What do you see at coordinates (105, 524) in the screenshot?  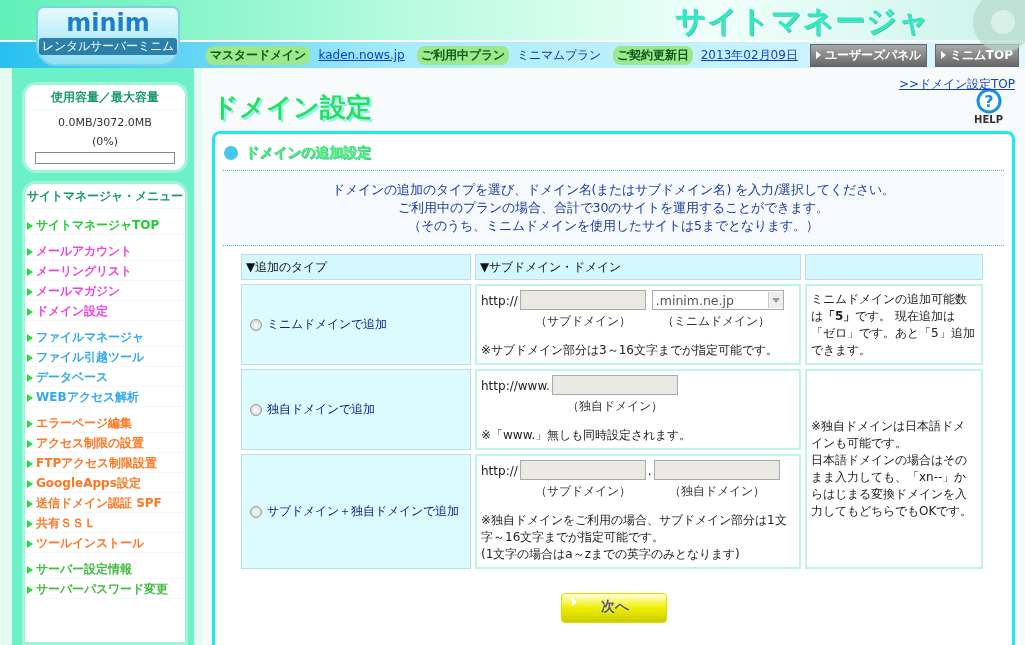 I see `menu-item: 共有ＳＳＬ` at bounding box center [105, 524].